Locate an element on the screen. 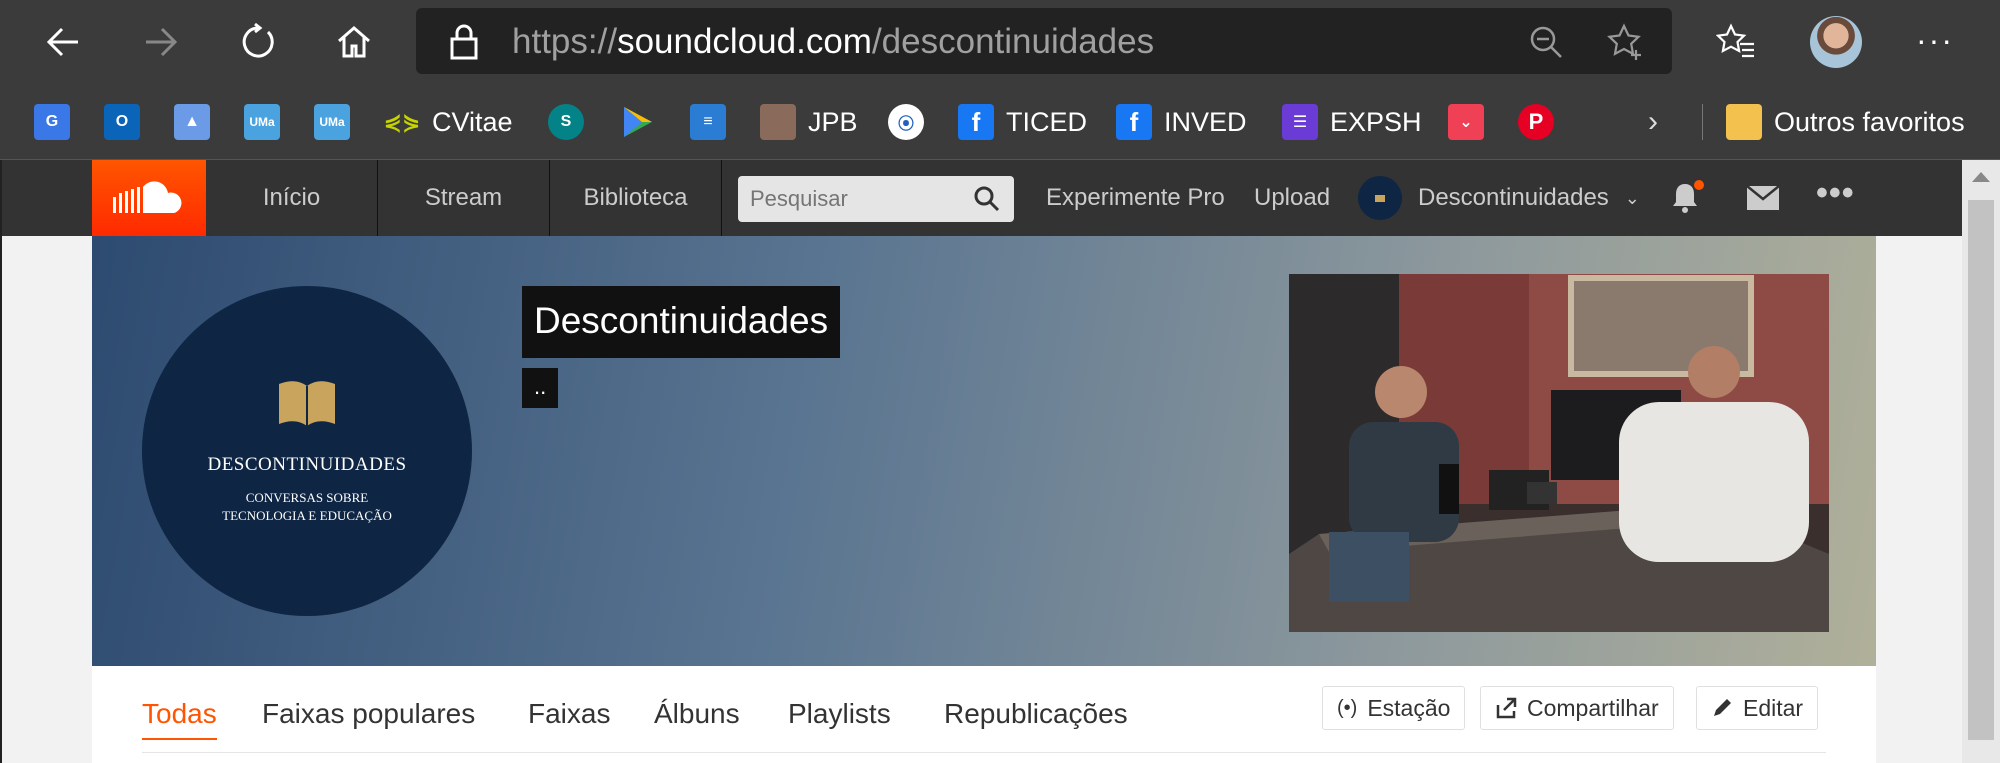  sharepoint-icon: S is located at coordinates (566, 122).